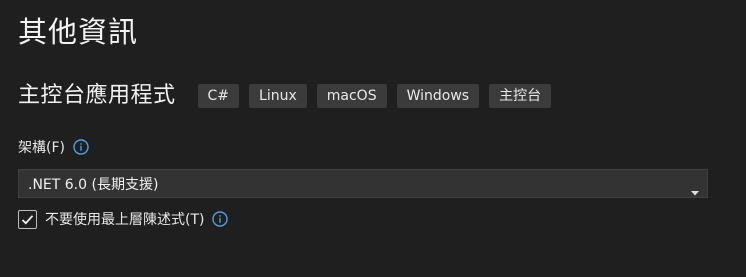 The width and height of the screenshot is (746, 277). I want to click on top-level-statements-checkbox, so click(27, 219).